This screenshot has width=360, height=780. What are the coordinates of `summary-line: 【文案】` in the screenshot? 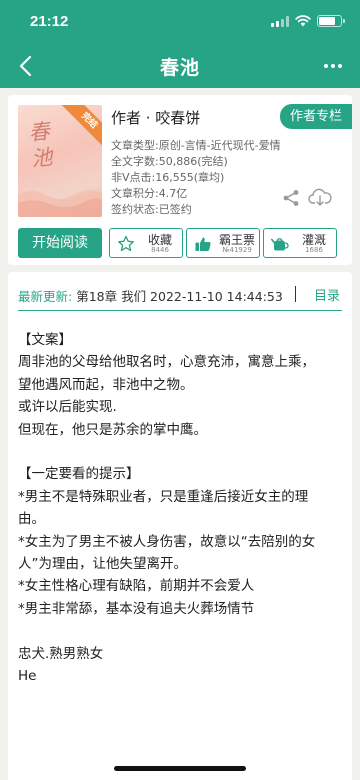 It's located at (45, 340).